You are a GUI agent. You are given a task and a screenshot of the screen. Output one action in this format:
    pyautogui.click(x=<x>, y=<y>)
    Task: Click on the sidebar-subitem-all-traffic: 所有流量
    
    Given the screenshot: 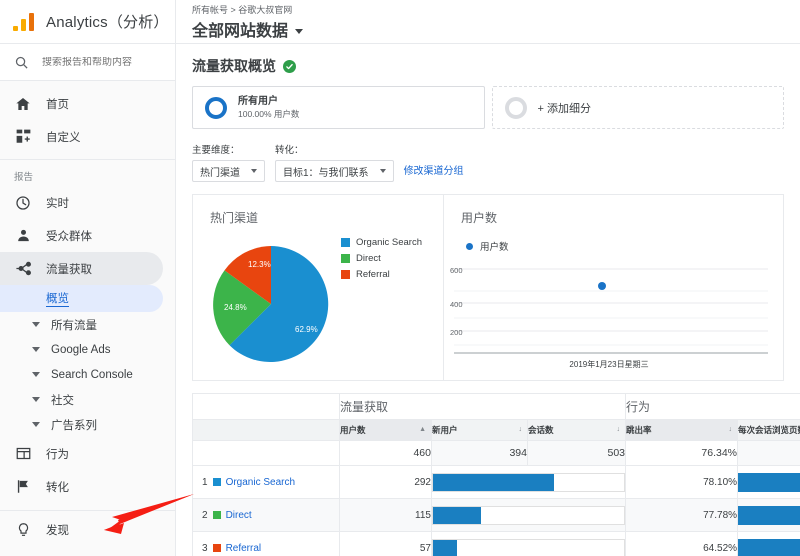 What is the action you would take?
    pyautogui.click(x=87, y=324)
    